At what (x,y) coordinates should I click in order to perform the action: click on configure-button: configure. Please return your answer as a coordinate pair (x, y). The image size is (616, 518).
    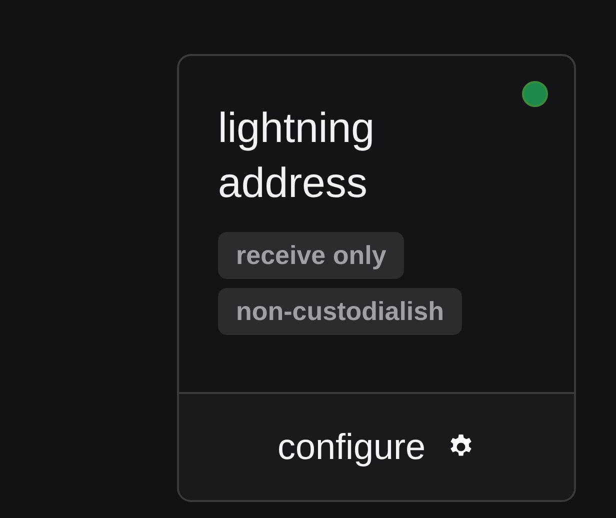
    Looking at the image, I should click on (376, 447).